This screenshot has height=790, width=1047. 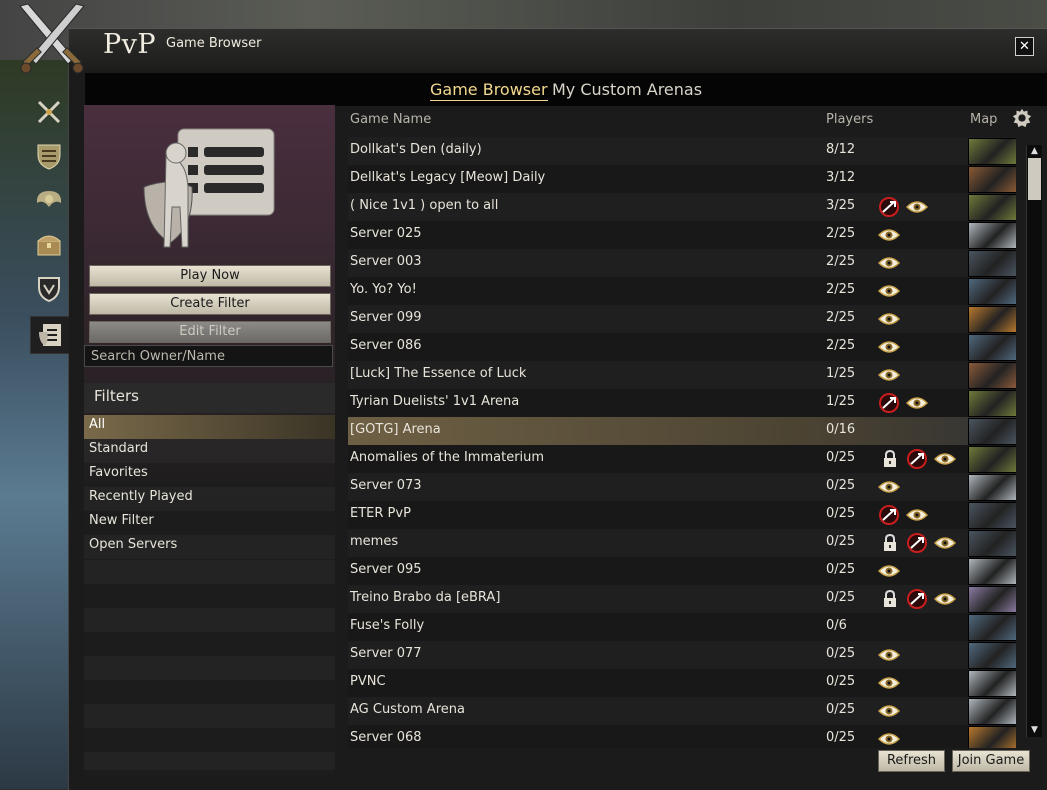 What do you see at coordinates (682, 736) in the screenshot?
I see `table-row: Server 068 0/25` at bounding box center [682, 736].